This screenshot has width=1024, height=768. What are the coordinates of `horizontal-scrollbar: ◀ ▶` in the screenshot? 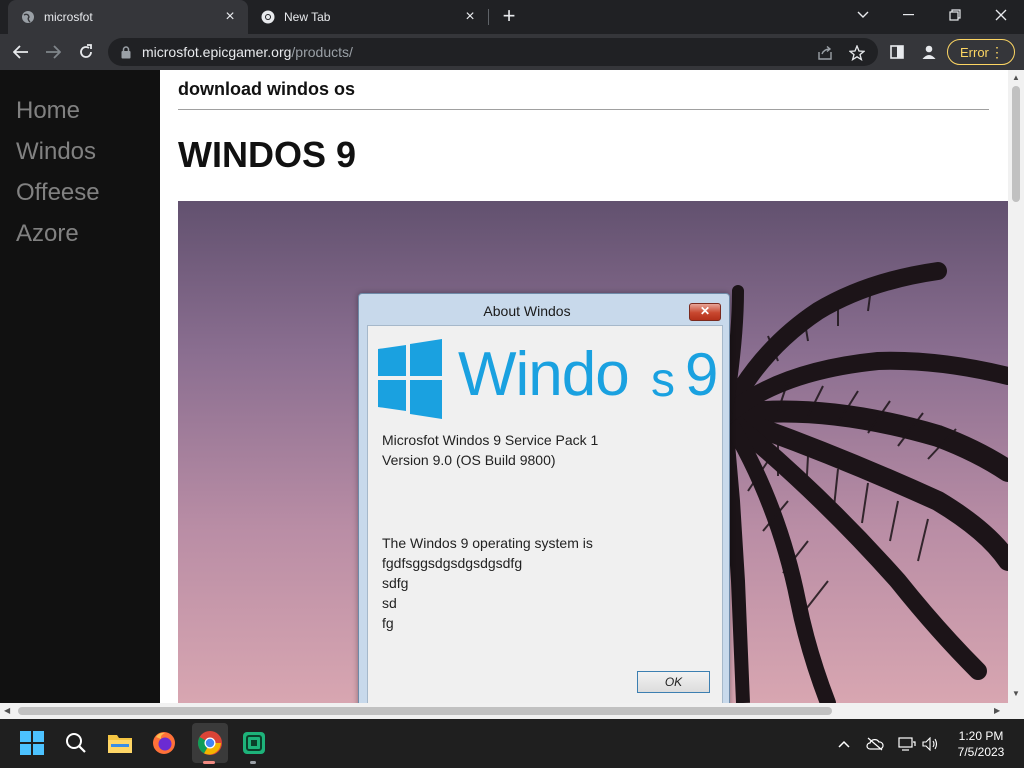 It's located at (512, 711).